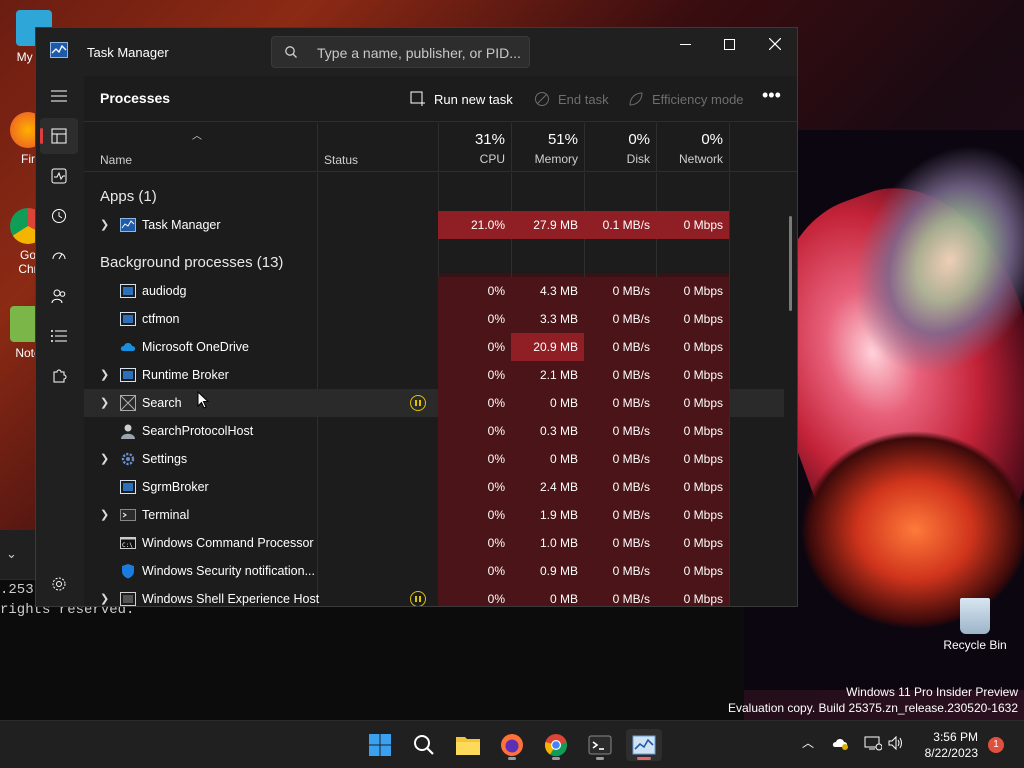 The height and width of the screenshot is (768, 1024). What do you see at coordinates (547, 147) in the screenshot?
I see `column-memory: 51% Memory` at bounding box center [547, 147].